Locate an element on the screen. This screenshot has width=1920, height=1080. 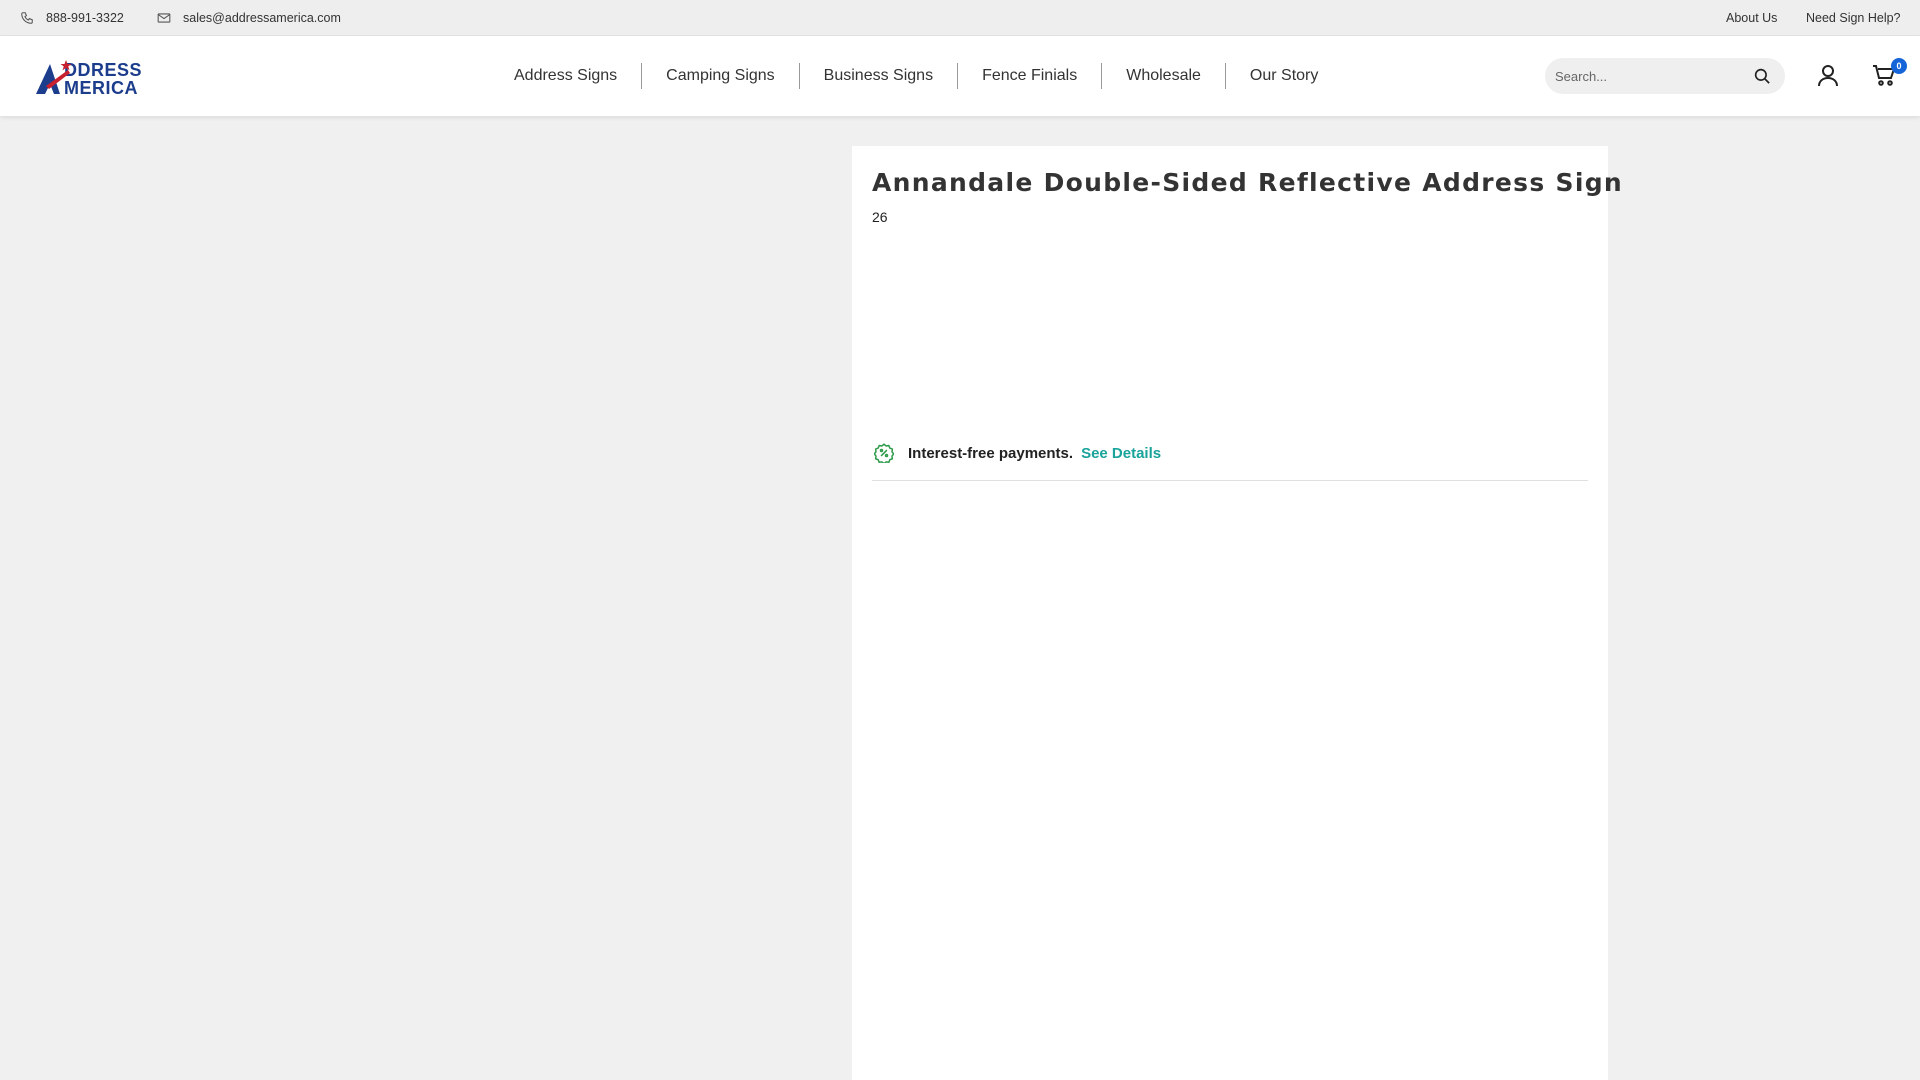
about-us-link: About Us is located at coordinates (1751, 18).